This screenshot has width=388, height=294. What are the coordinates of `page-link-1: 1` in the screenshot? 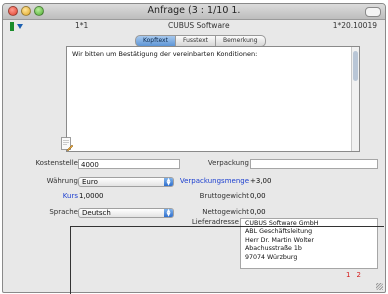 It's located at (348, 275).